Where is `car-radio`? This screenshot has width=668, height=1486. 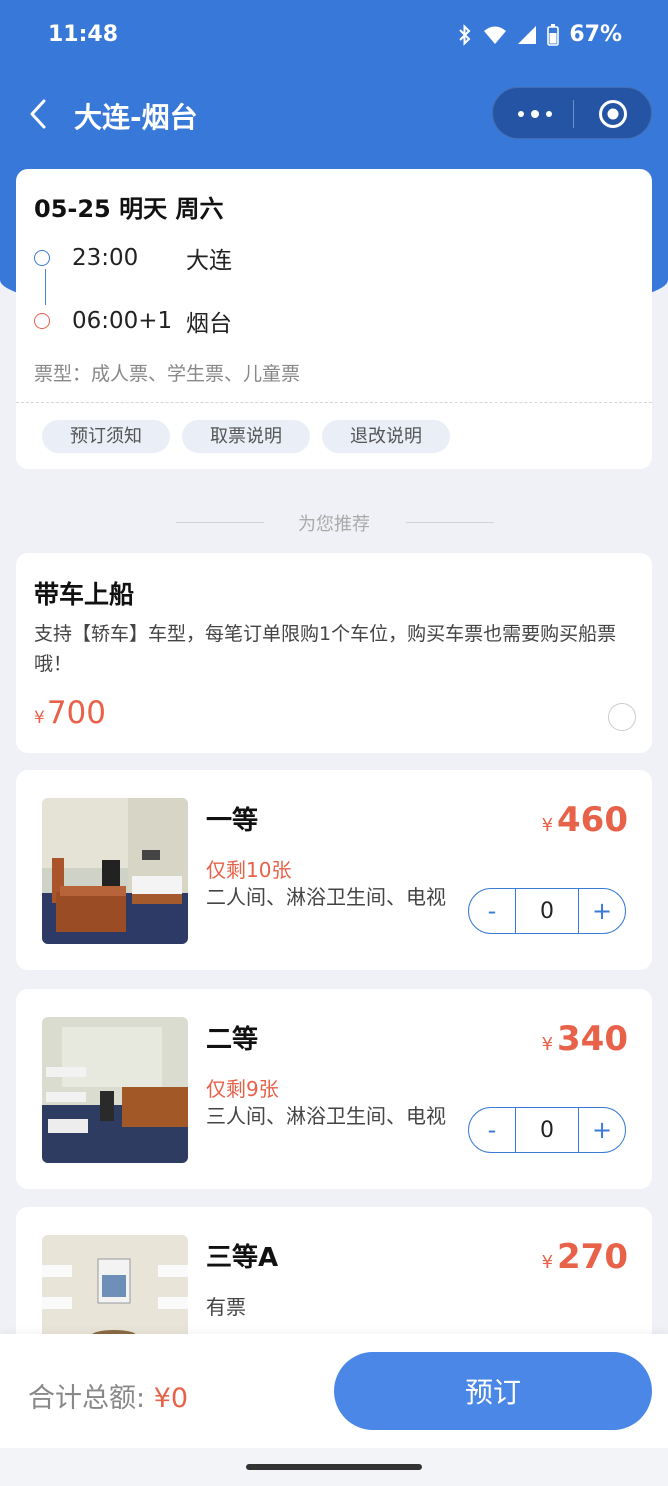 car-radio is located at coordinates (622, 717).